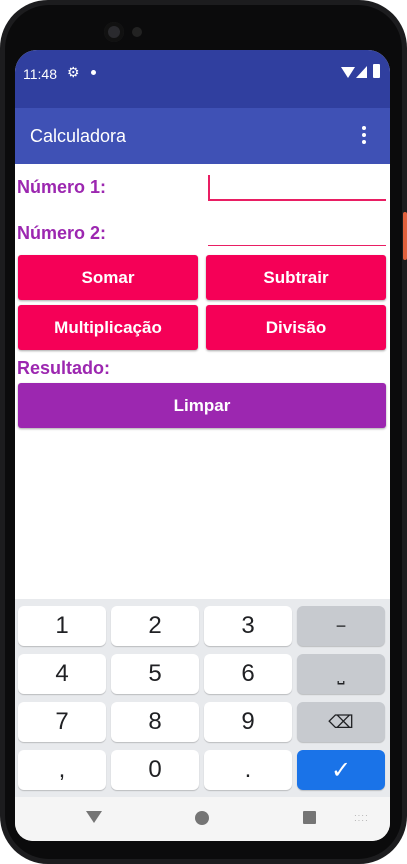 The width and height of the screenshot is (407, 864). Describe the element at coordinates (341, 626) in the screenshot. I see `key-minus: −` at that location.